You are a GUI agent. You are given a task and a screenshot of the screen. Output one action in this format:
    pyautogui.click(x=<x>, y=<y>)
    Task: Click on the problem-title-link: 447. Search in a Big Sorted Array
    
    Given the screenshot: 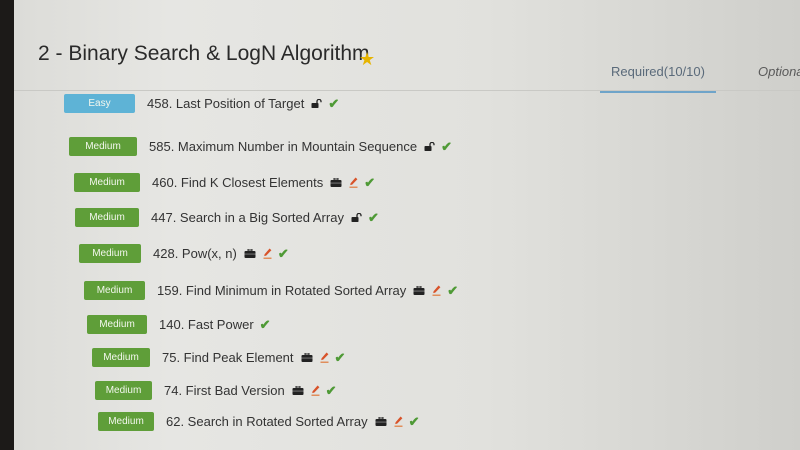 What is the action you would take?
    pyautogui.click(x=247, y=217)
    